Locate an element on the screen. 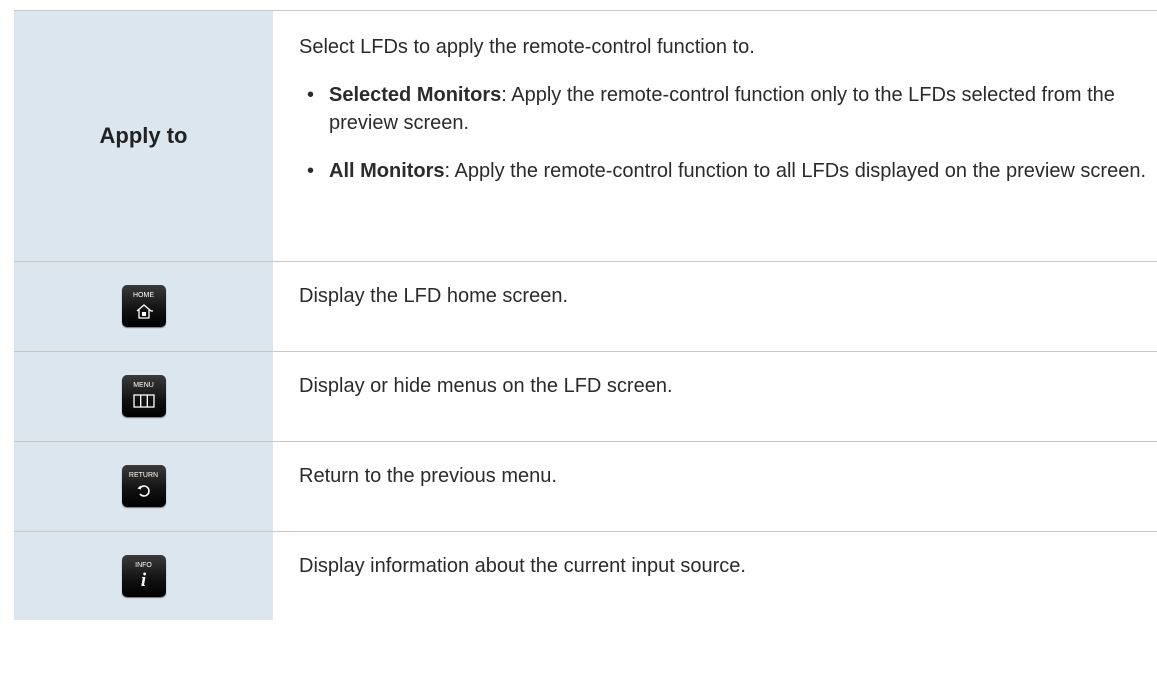 The height and width of the screenshot is (676, 1157). home-key-row: HOME Display the LFD home screen. is located at coordinates (585, 307).